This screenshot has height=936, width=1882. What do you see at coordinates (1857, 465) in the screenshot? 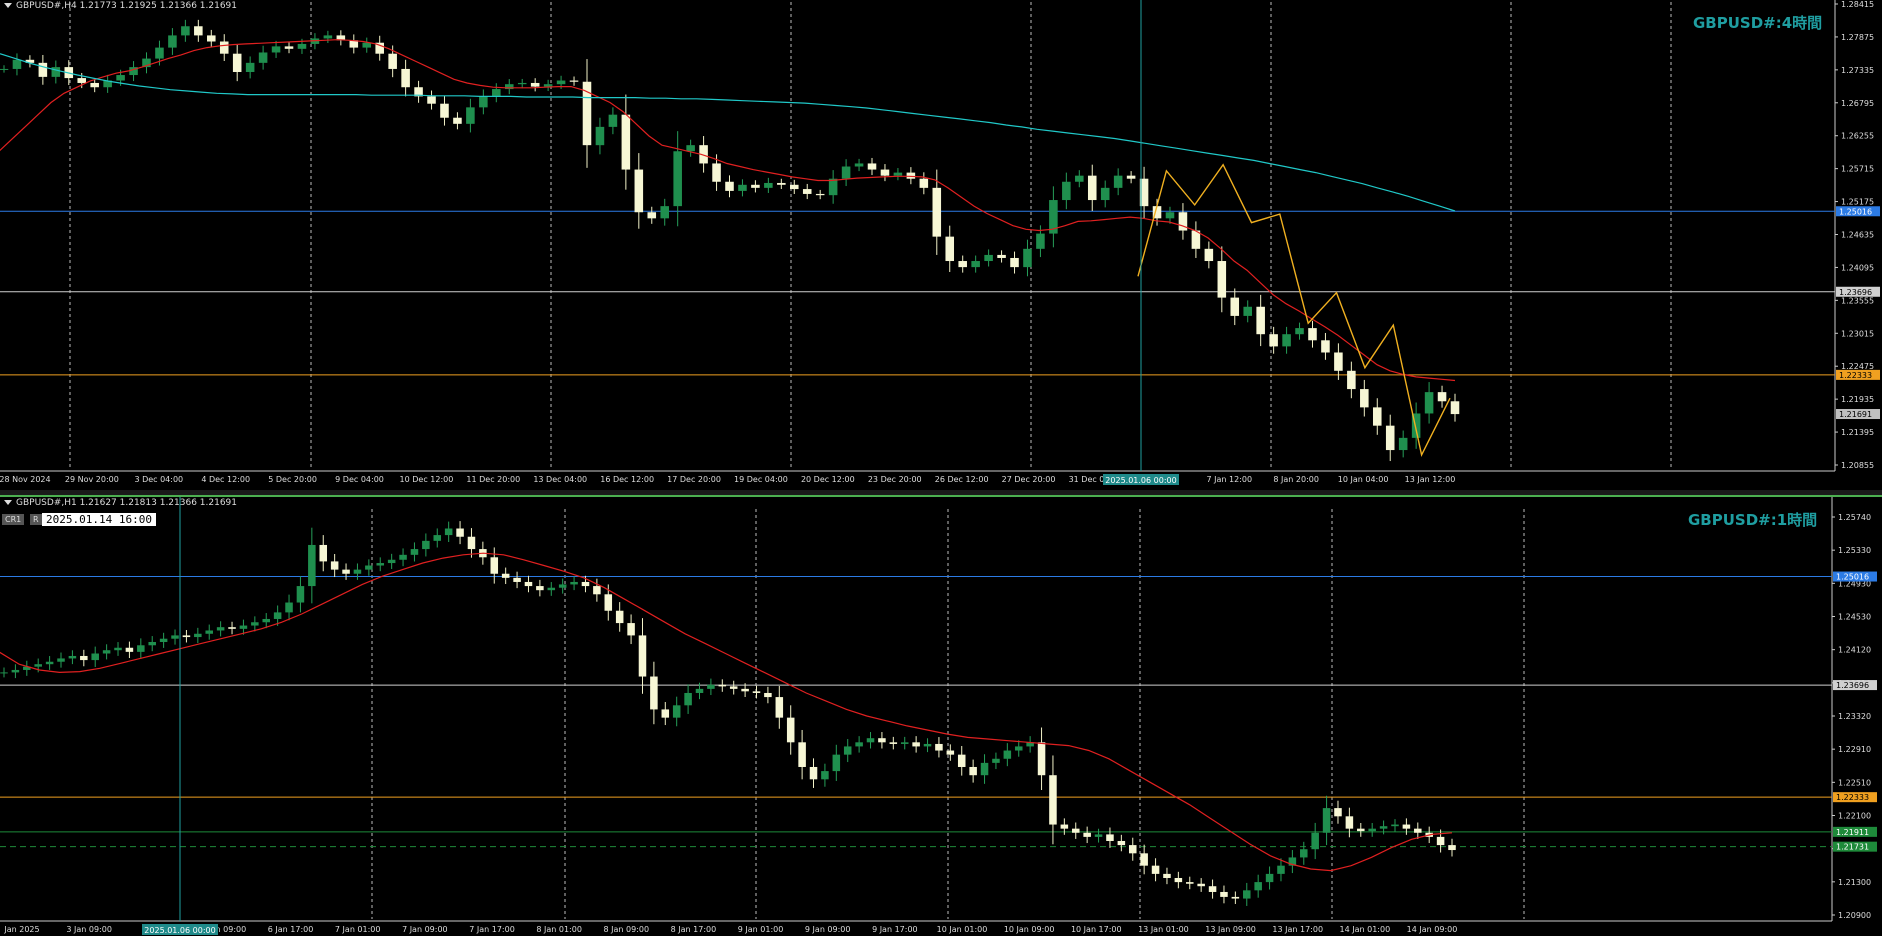
I see `price-tick-label: 1.20855` at bounding box center [1857, 465].